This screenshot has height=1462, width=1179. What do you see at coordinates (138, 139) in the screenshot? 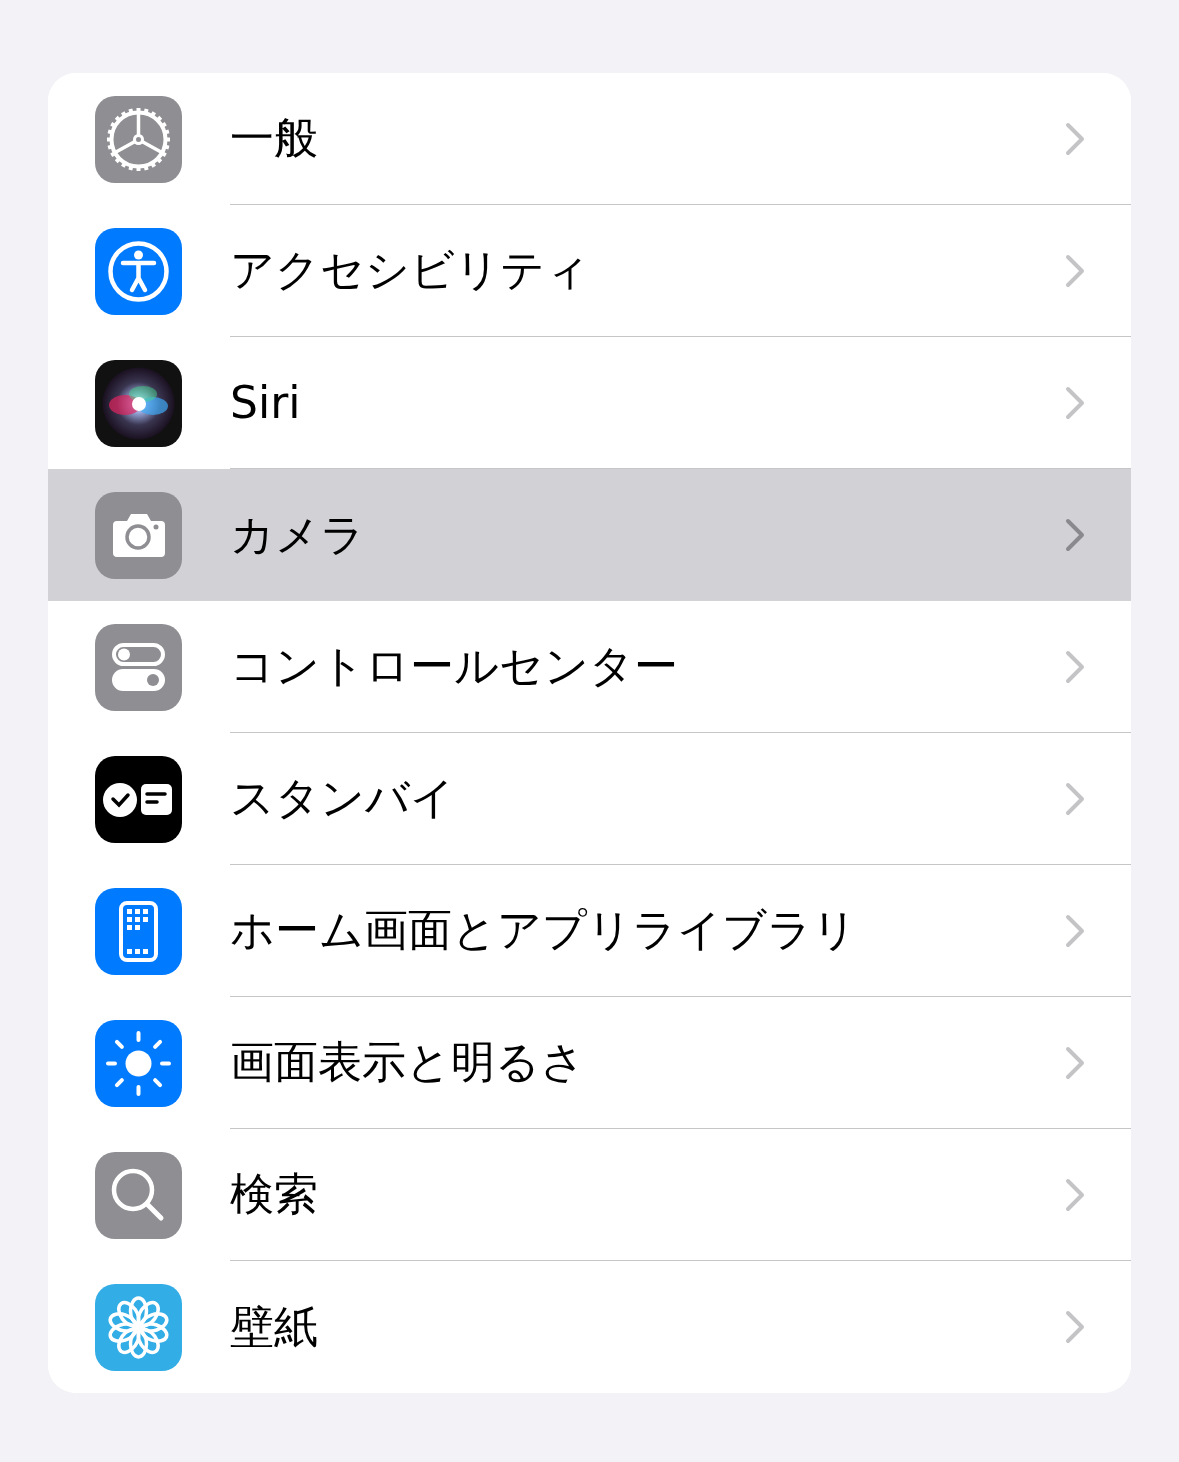
I see `gear-icon` at bounding box center [138, 139].